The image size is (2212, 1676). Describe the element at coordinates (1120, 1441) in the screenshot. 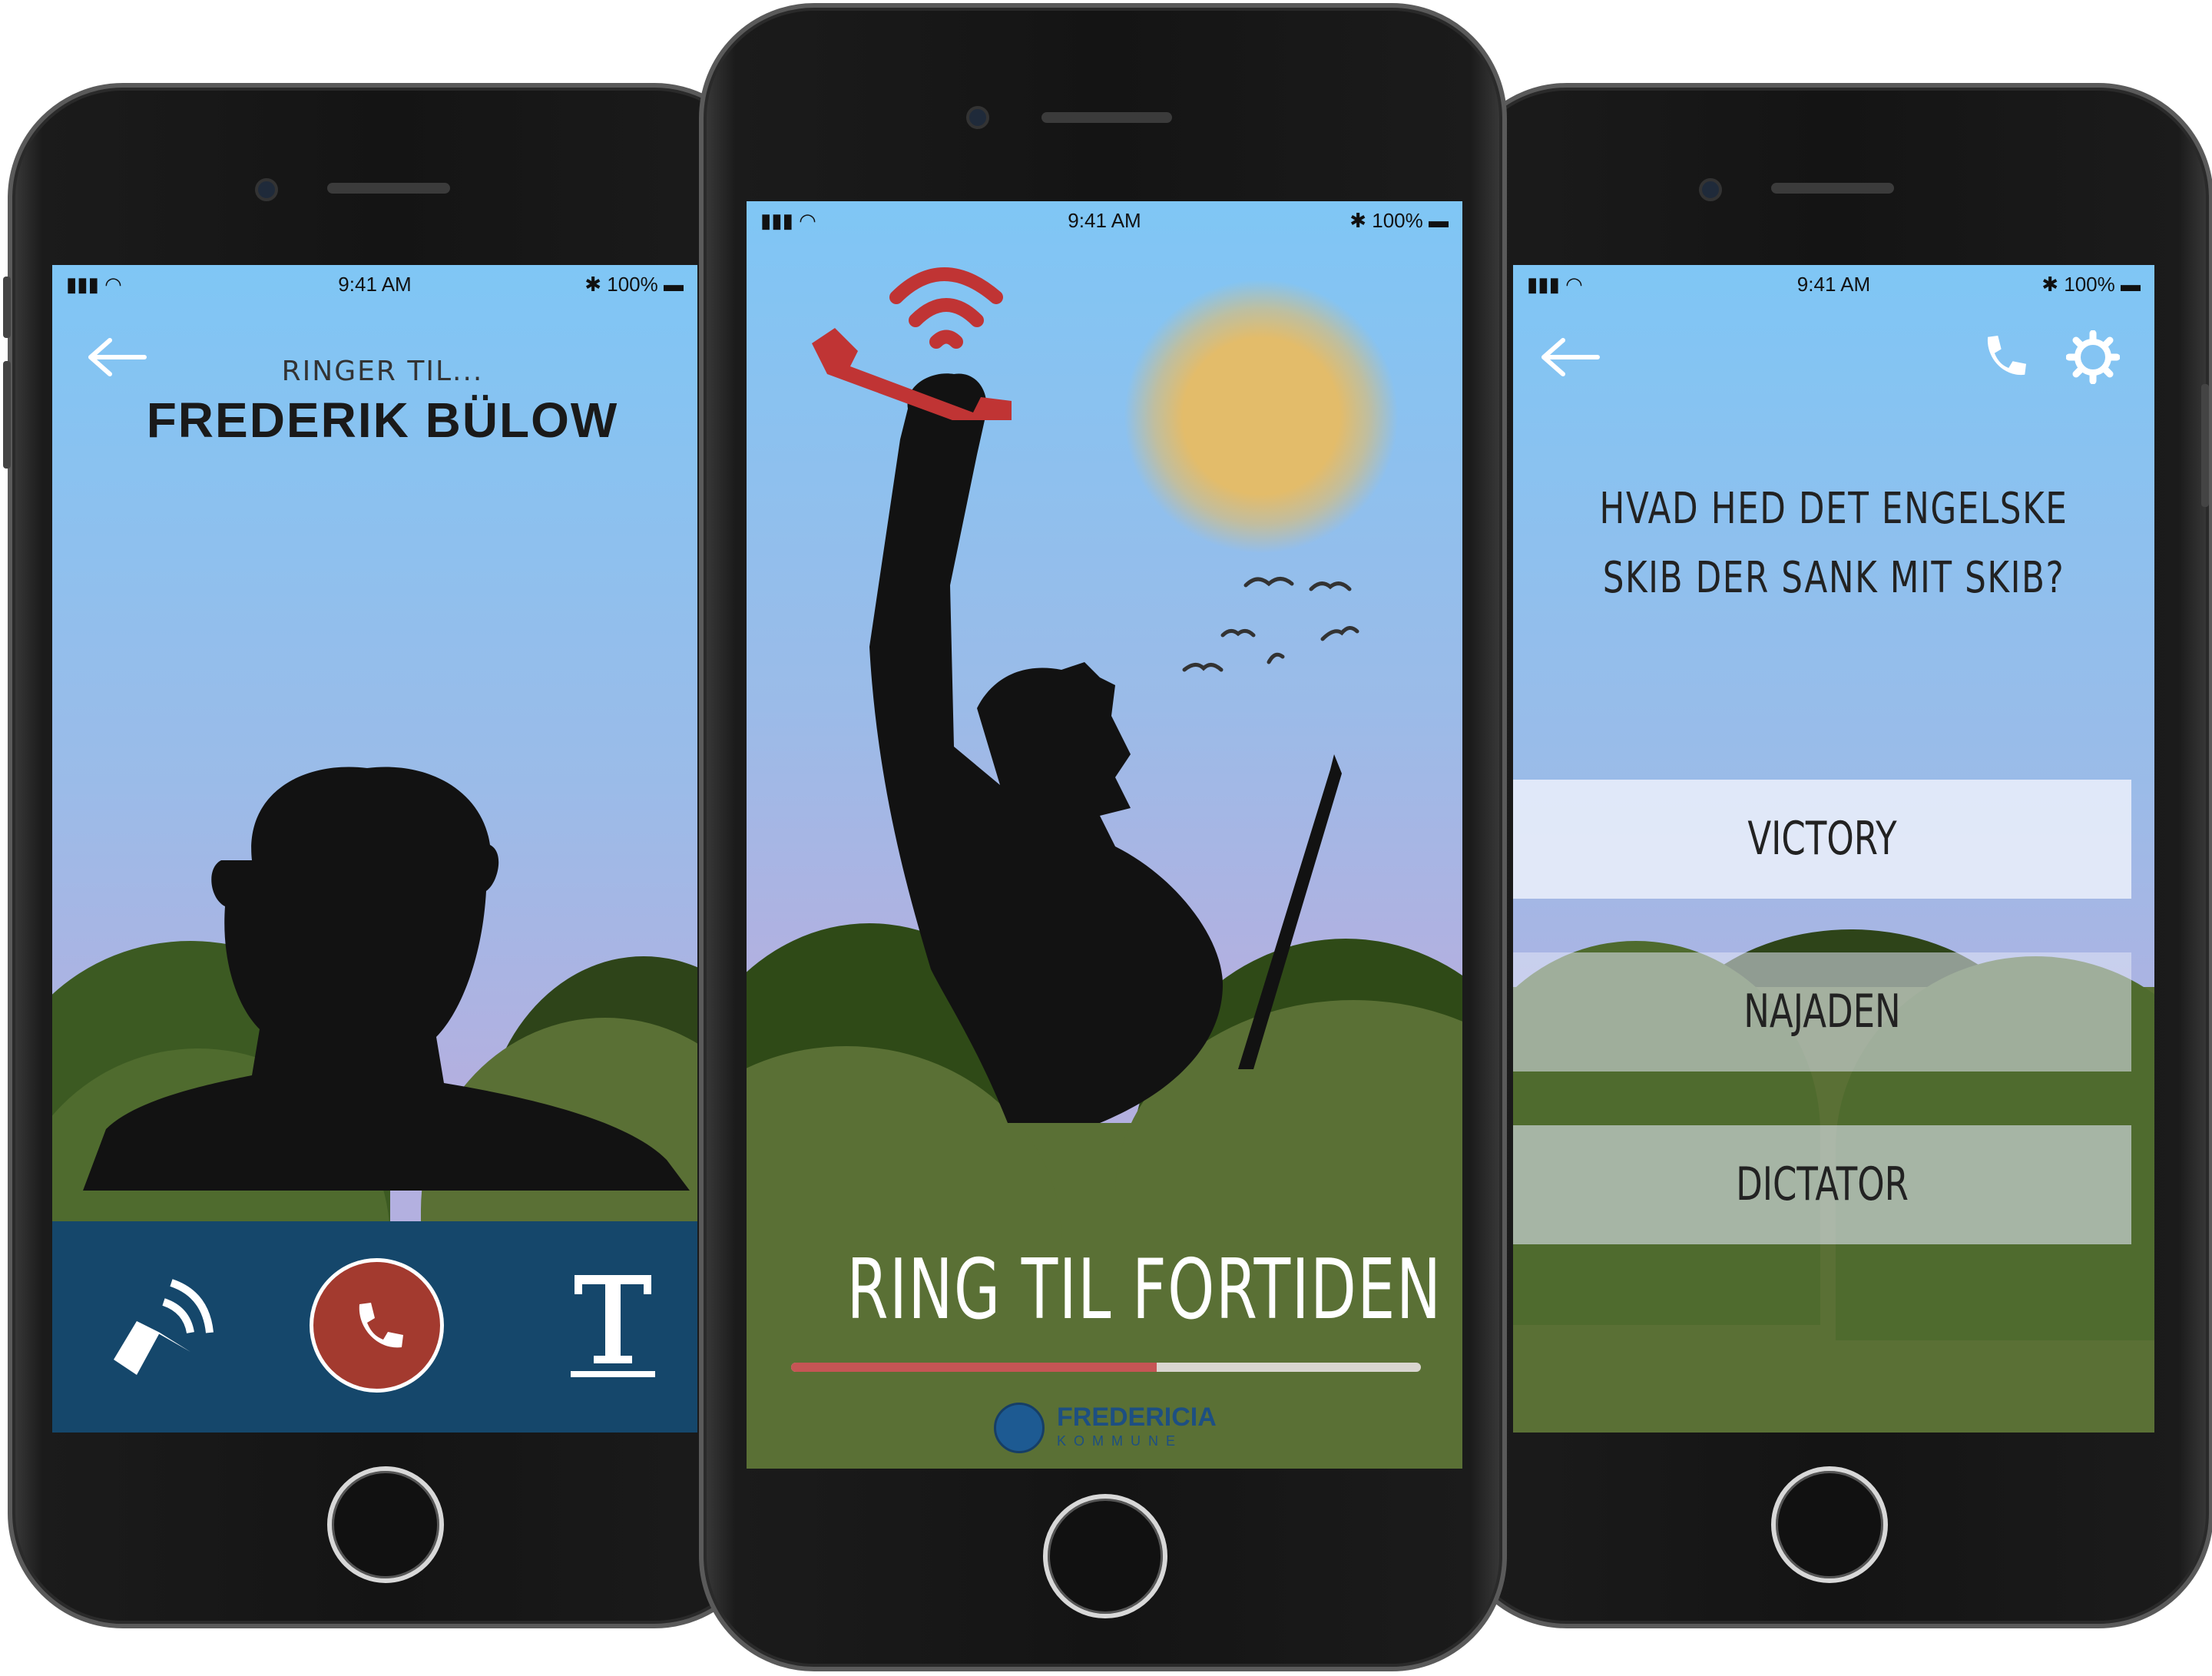

I see `logo-sub: KOMMUNE` at that location.